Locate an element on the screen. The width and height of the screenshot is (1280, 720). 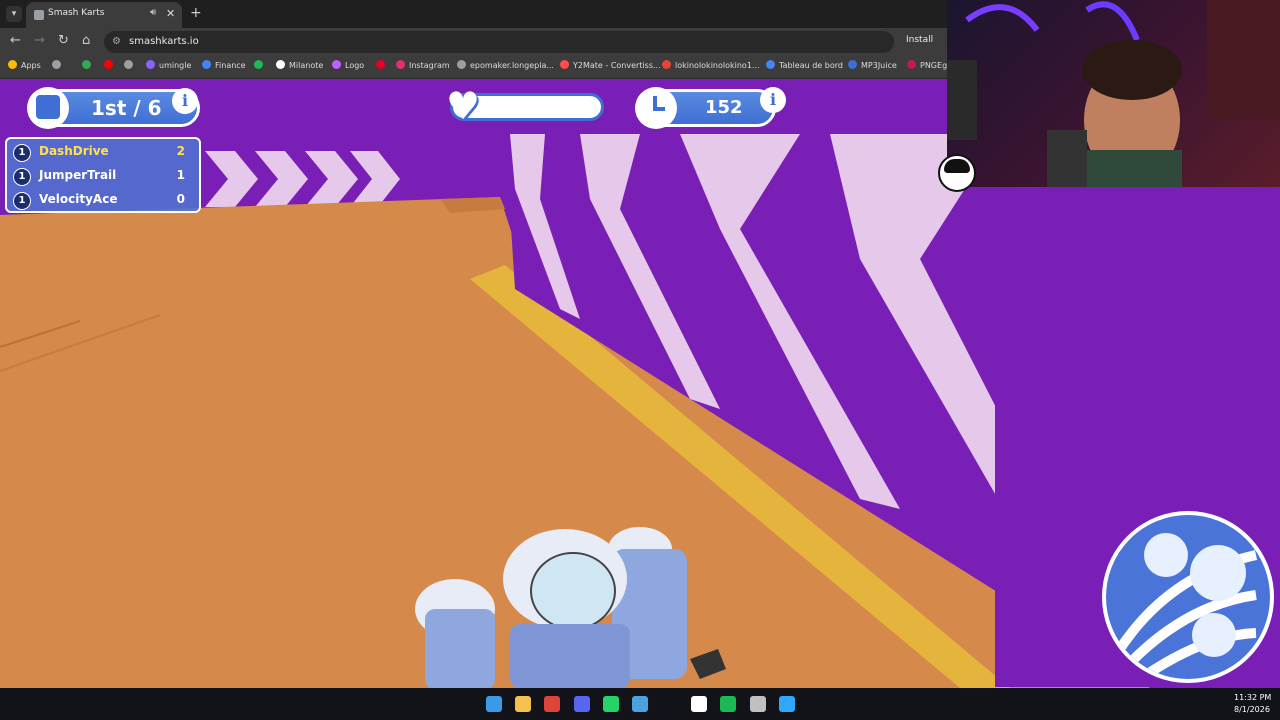
finance-icon is located at coordinates (206, 64).